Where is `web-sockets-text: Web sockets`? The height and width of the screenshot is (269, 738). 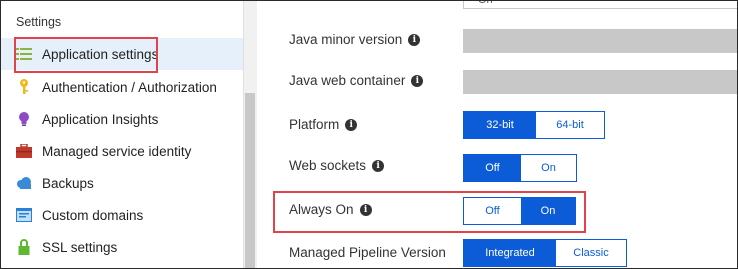 web-sockets-text: Web sockets is located at coordinates (328, 165).